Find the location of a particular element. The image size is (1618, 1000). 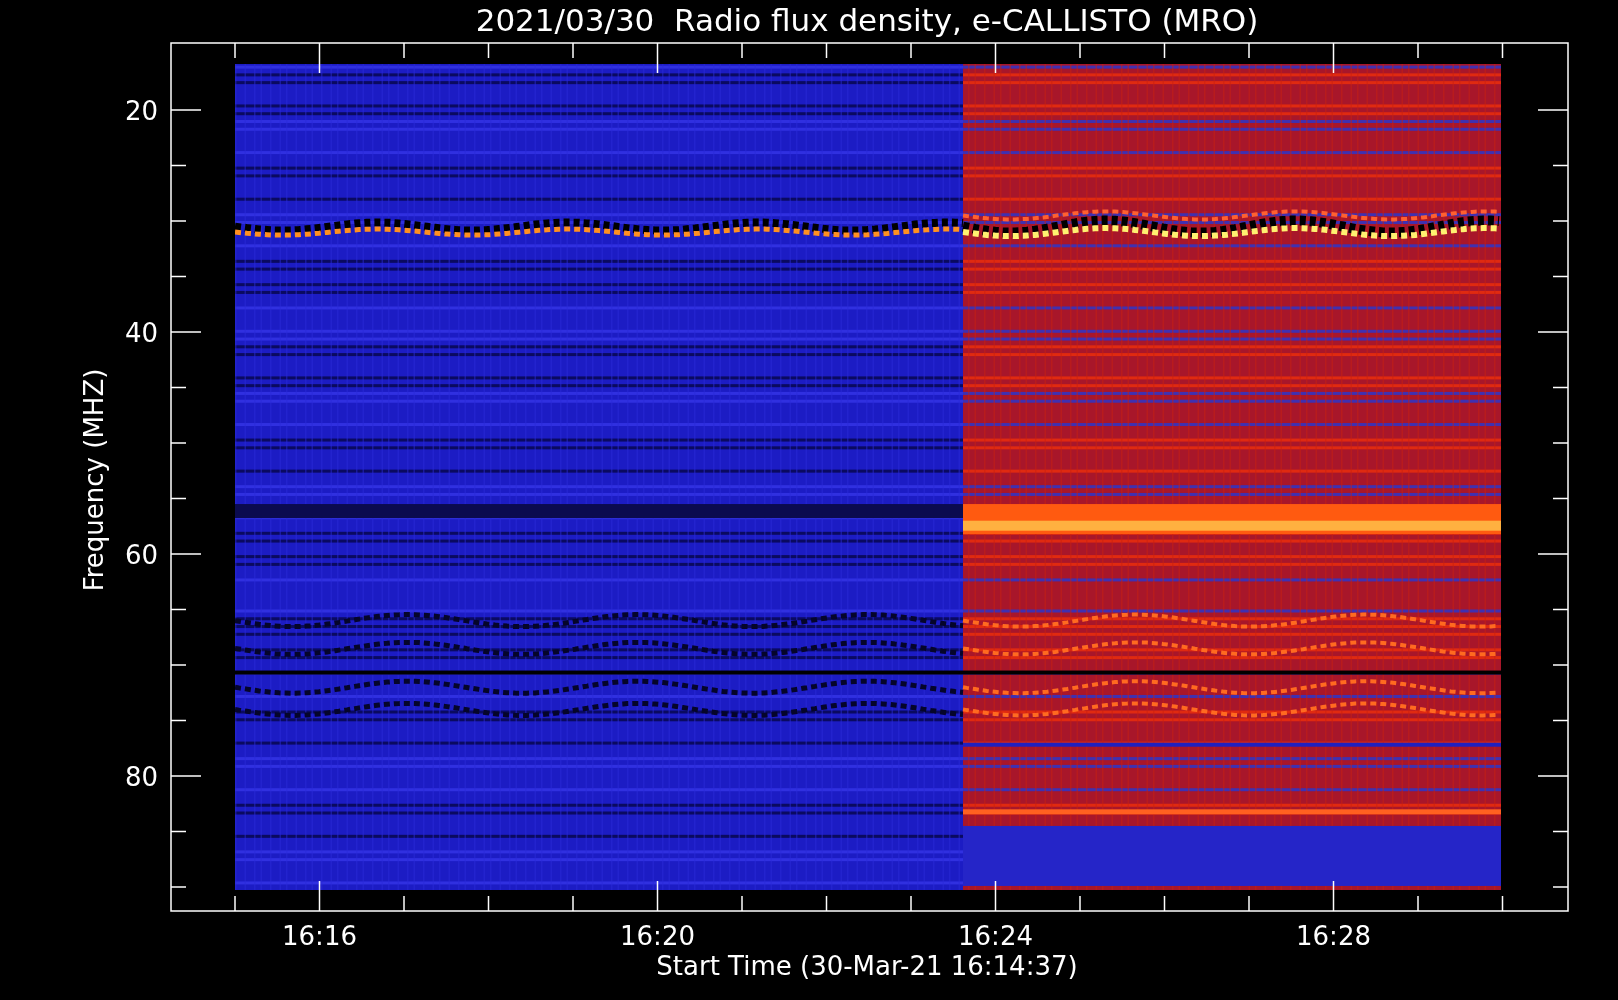

y-tick-label: 40 is located at coordinates (141, 333).